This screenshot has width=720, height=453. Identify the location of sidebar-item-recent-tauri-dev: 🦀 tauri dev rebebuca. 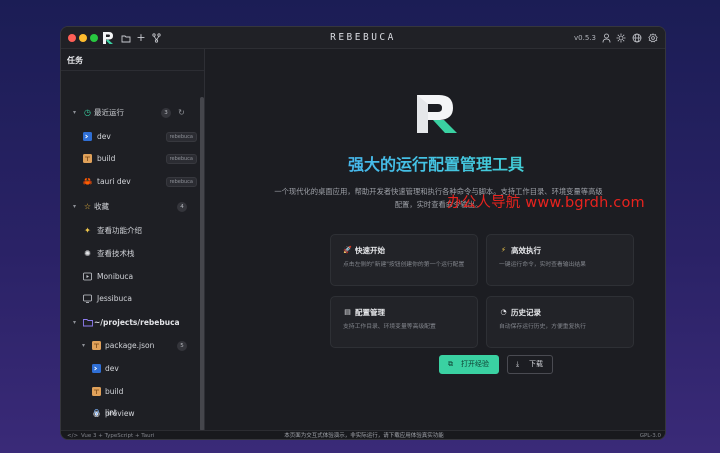
(129, 182).